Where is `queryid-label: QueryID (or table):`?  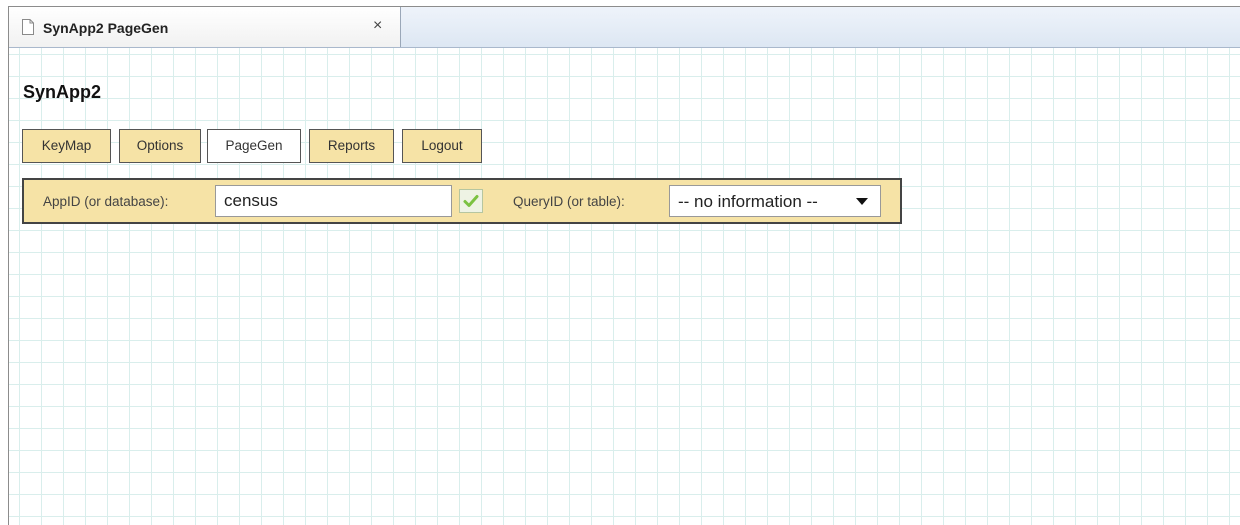
queryid-label: QueryID (or table): is located at coordinates (569, 201).